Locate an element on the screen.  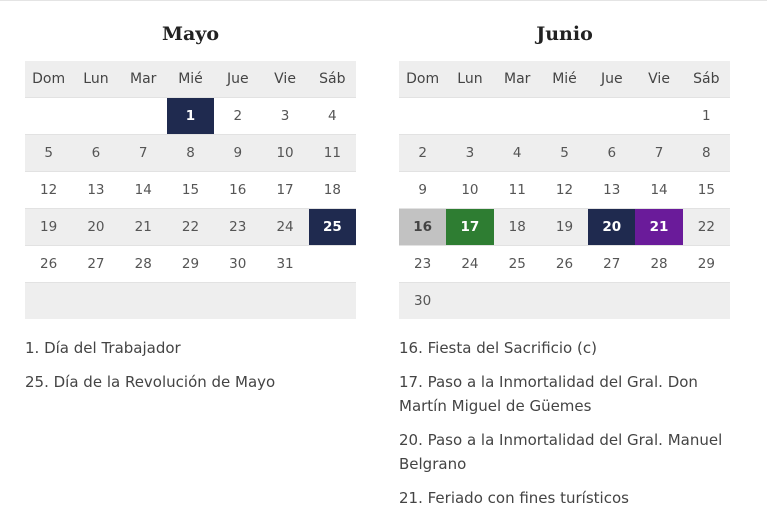
week-row is located at coordinates (190, 300).